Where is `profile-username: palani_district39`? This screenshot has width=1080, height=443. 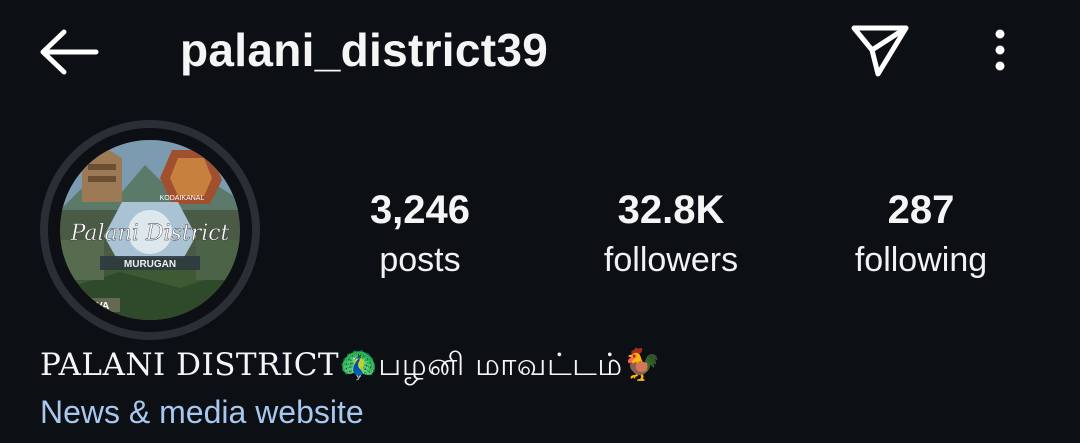
profile-username: palani_district39 is located at coordinates (364, 50).